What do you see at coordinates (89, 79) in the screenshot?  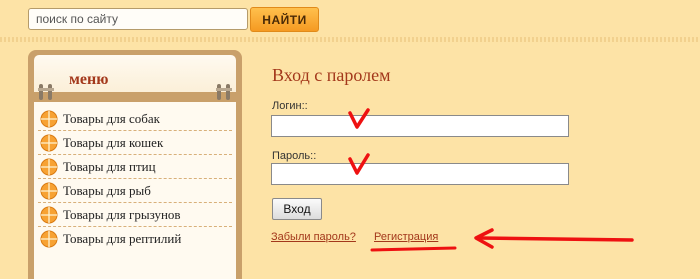 I see `menu-title: меню` at bounding box center [89, 79].